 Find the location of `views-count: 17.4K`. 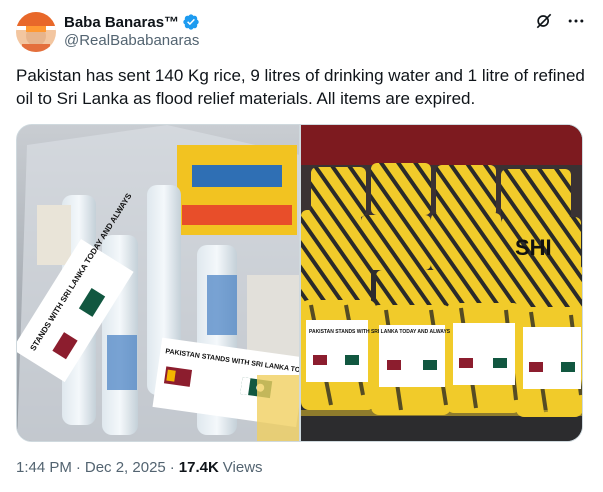

views-count: 17.4K is located at coordinates (199, 467).